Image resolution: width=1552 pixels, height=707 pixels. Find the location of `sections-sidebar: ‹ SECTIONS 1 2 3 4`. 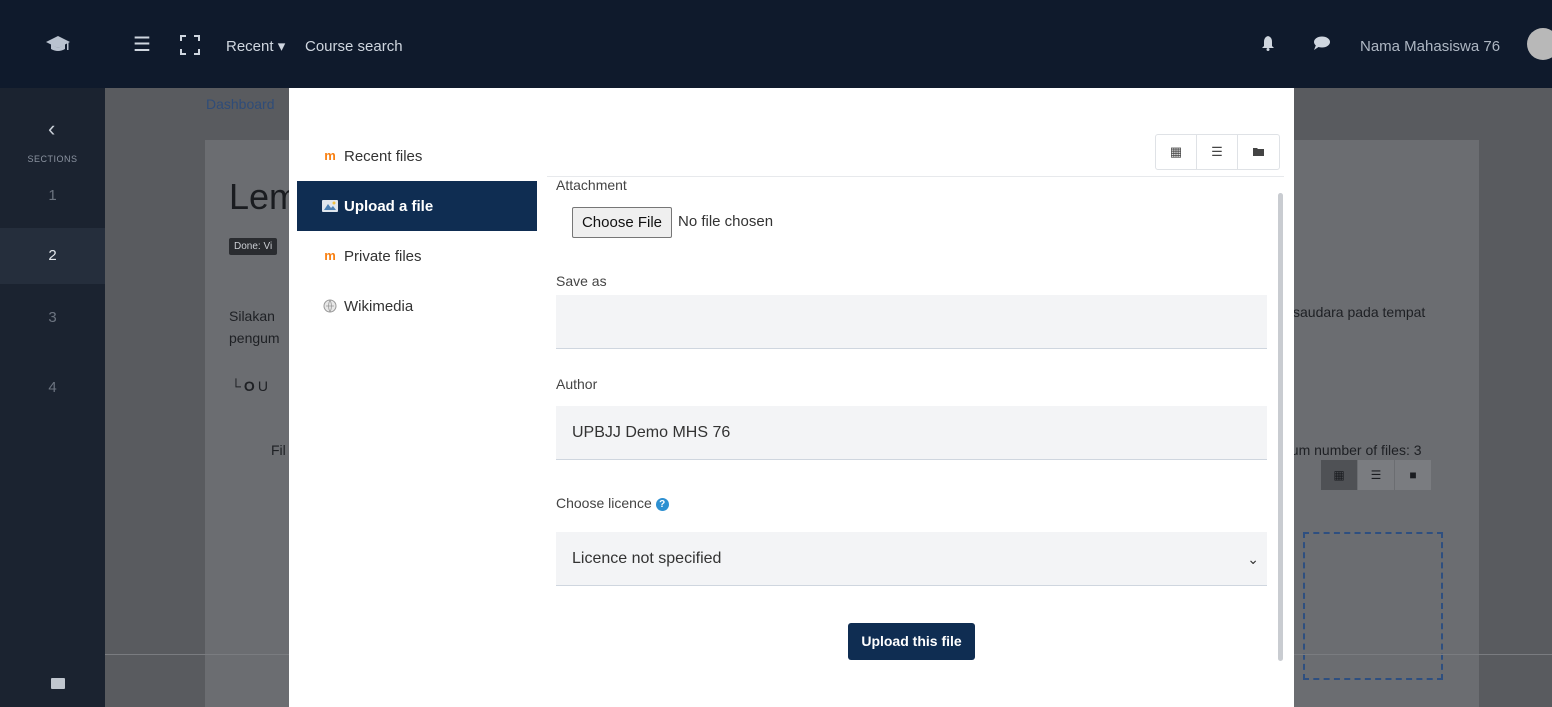

sections-sidebar: ‹ SECTIONS 1 2 3 4 is located at coordinates (52, 397).